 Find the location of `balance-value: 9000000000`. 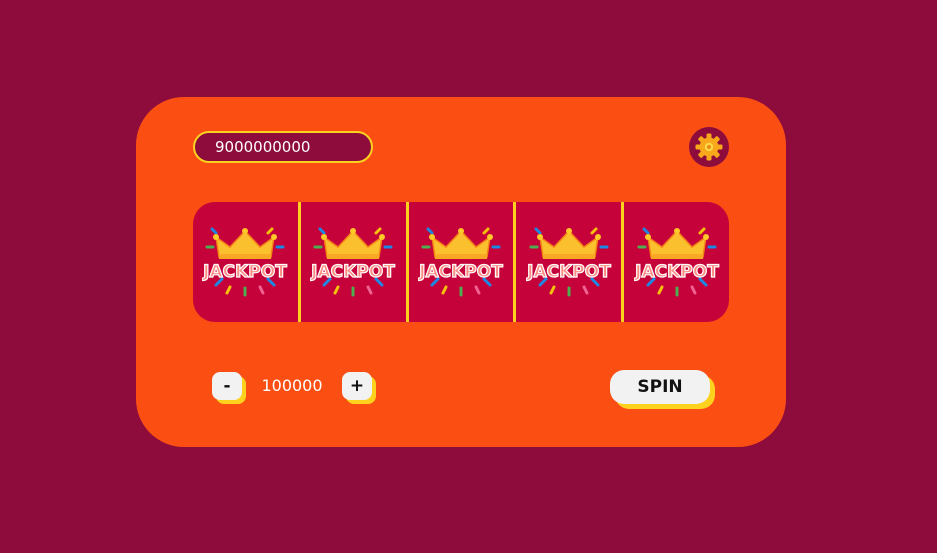

balance-value: 9000000000 is located at coordinates (263, 147).